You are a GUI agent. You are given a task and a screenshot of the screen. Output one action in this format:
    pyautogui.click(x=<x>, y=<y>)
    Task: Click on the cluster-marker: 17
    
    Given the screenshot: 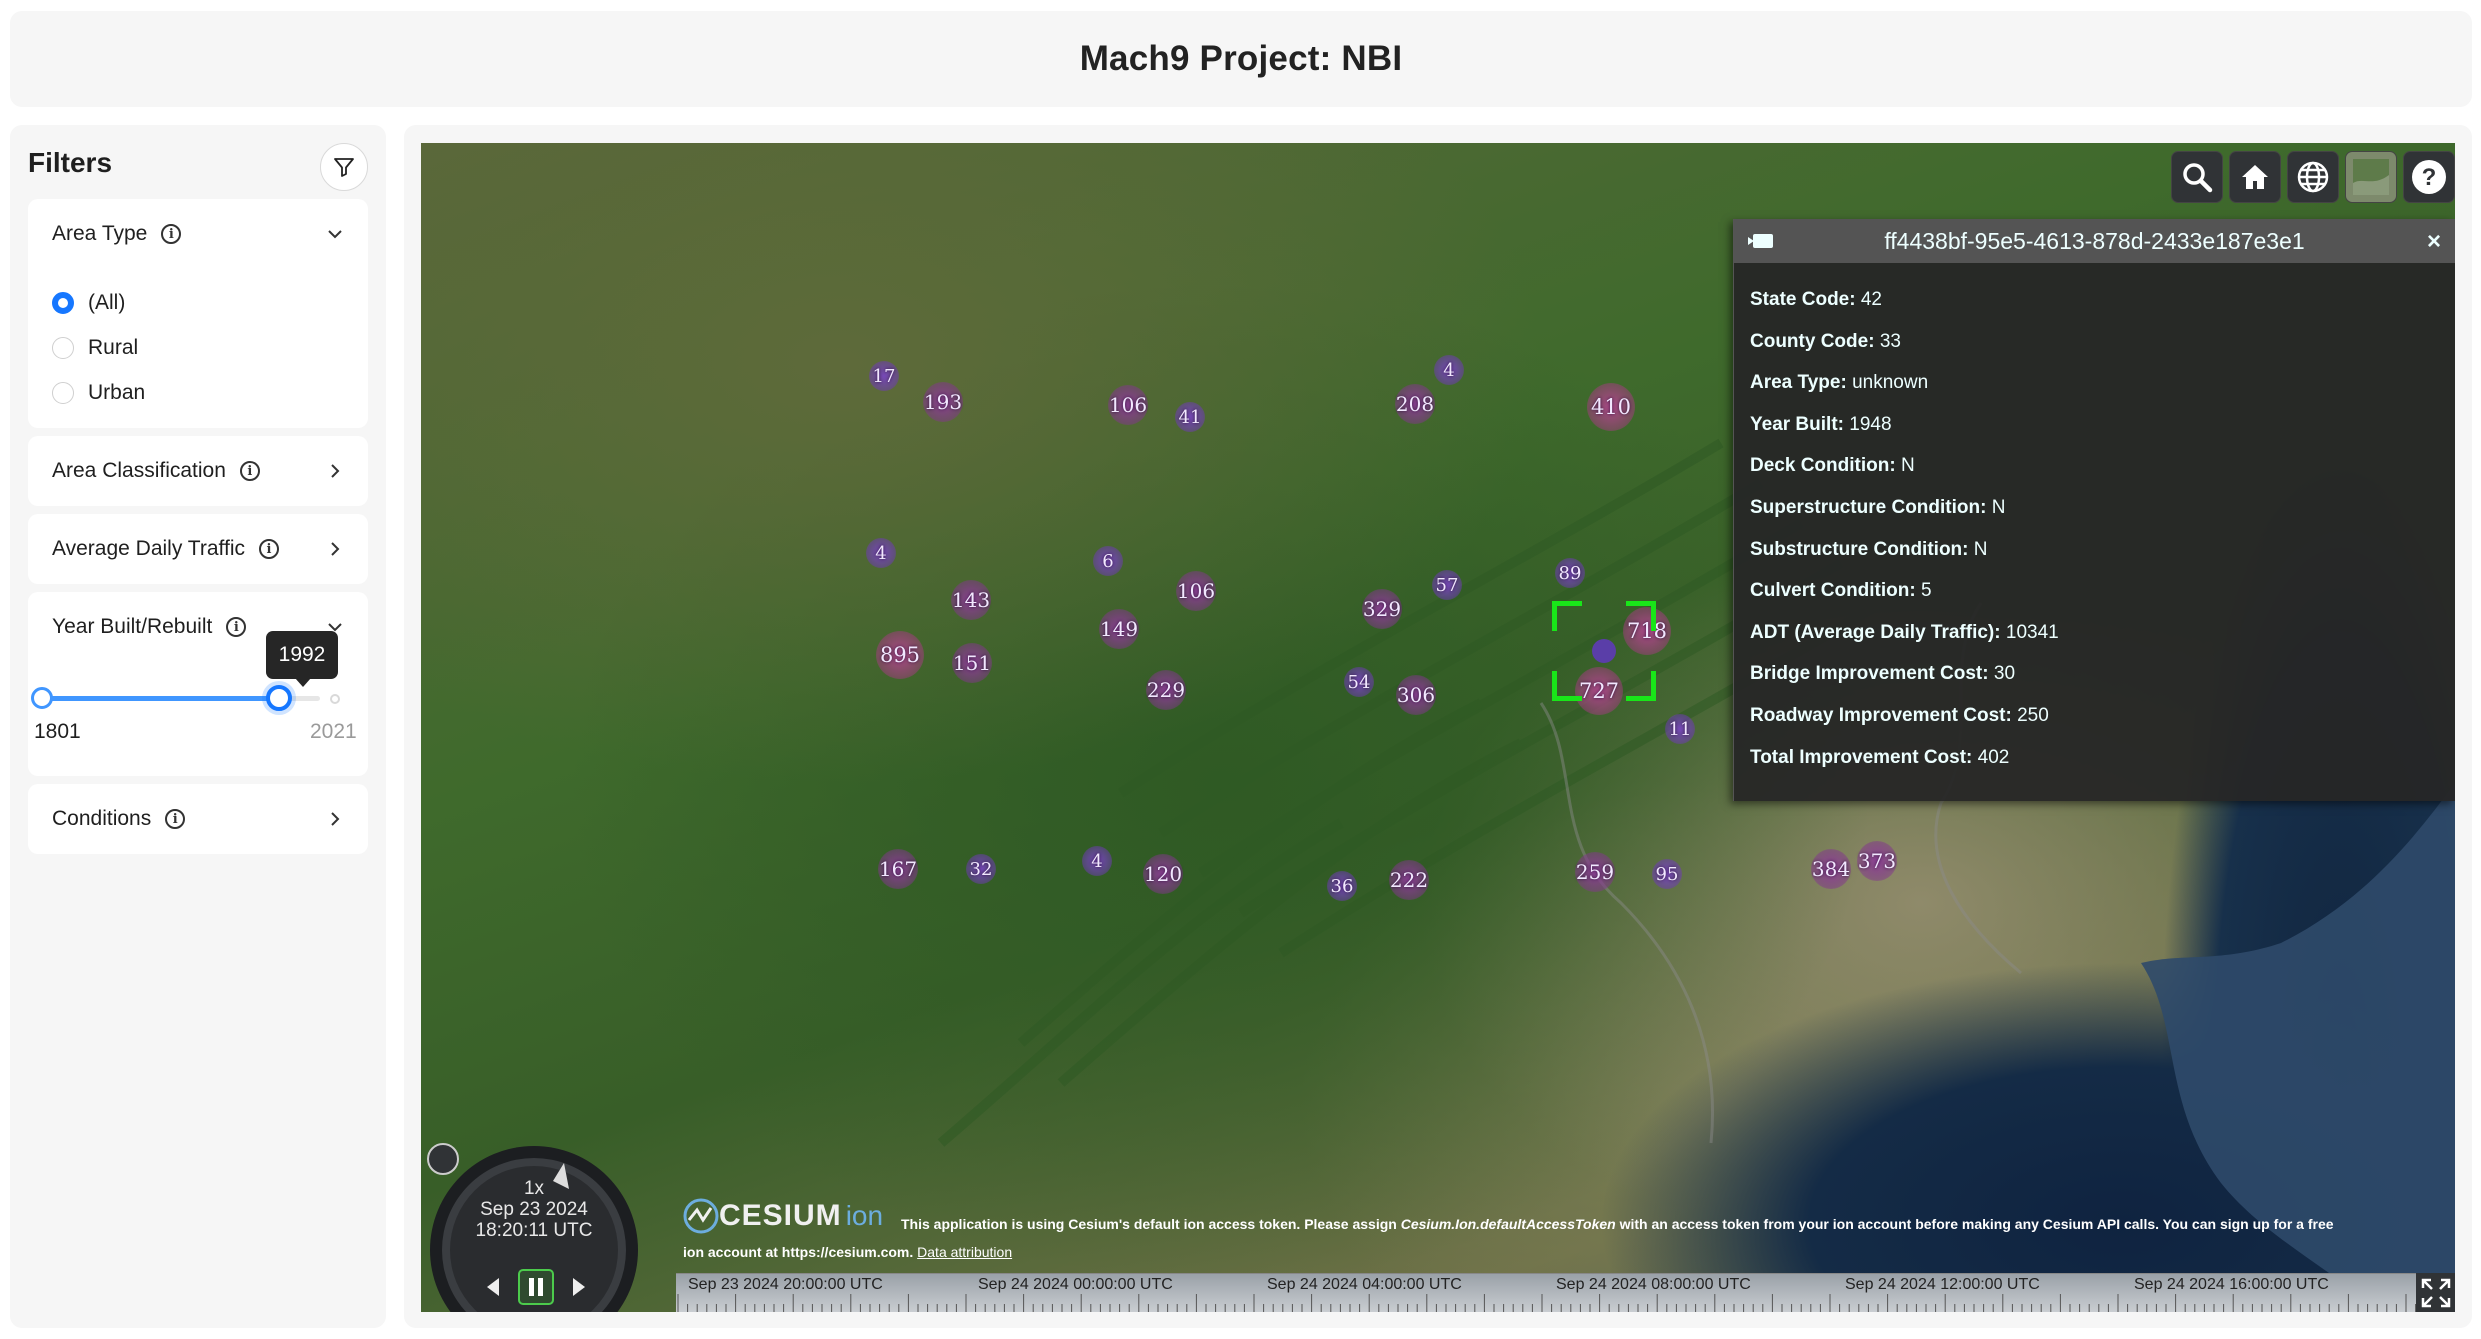 What is the action you would take?
    pyautogui.click(x=884, y=376)
    